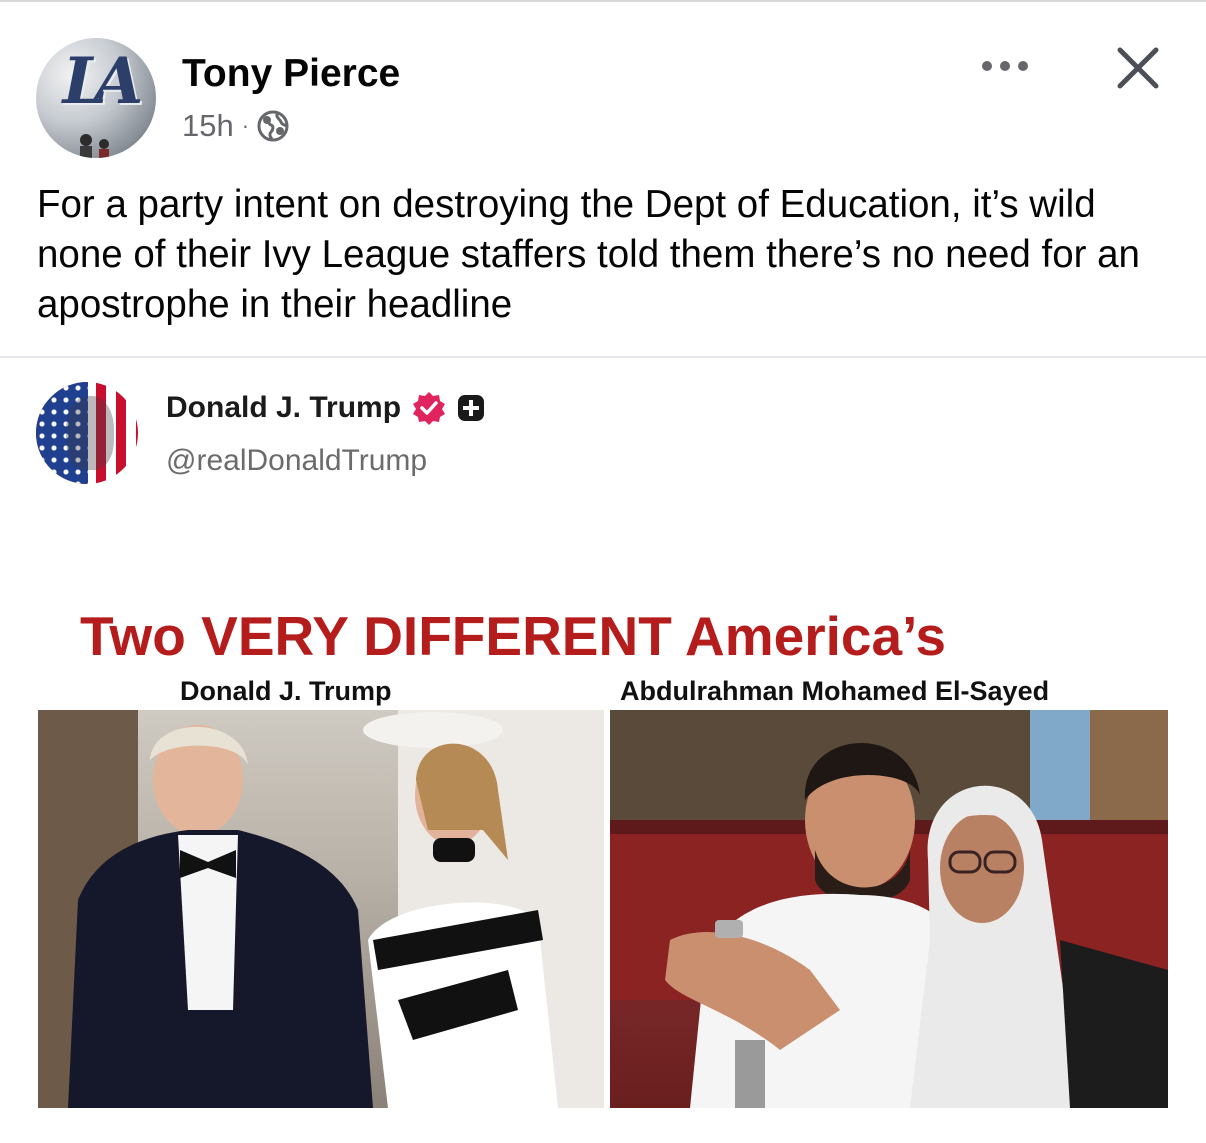 This screenshot has height=1143, width=1206. Describe the element at coordinates (835, 691) in the screenshot. I see `caption-right: Abdulrahman Mohamed El-Sayed` at that location.